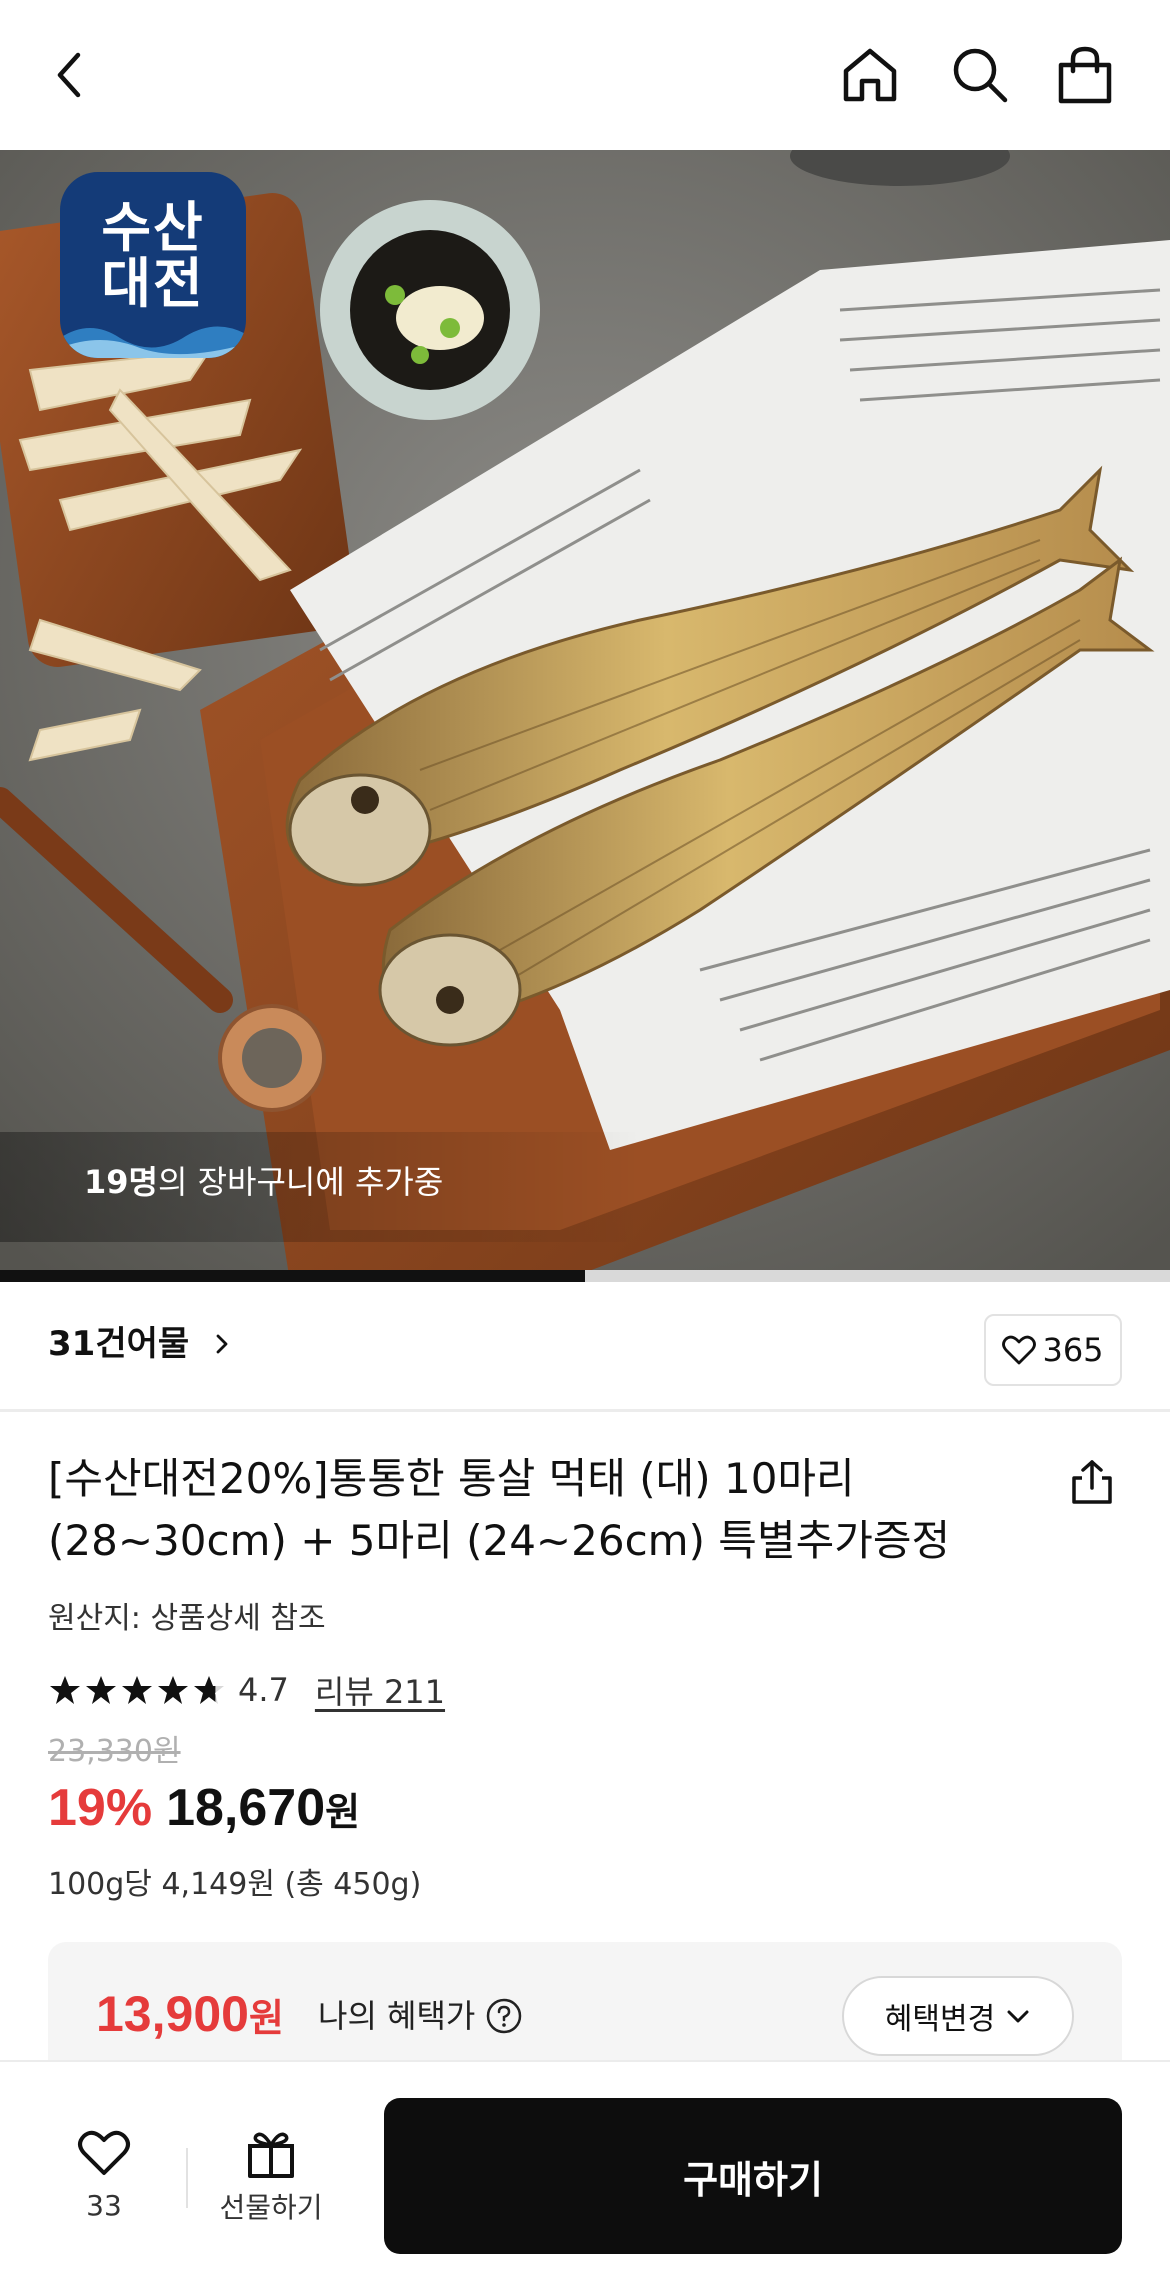  I want to click on benefit-price-box: 13,900원 나의 혜택가 혜택변경, so click(585, 2007).